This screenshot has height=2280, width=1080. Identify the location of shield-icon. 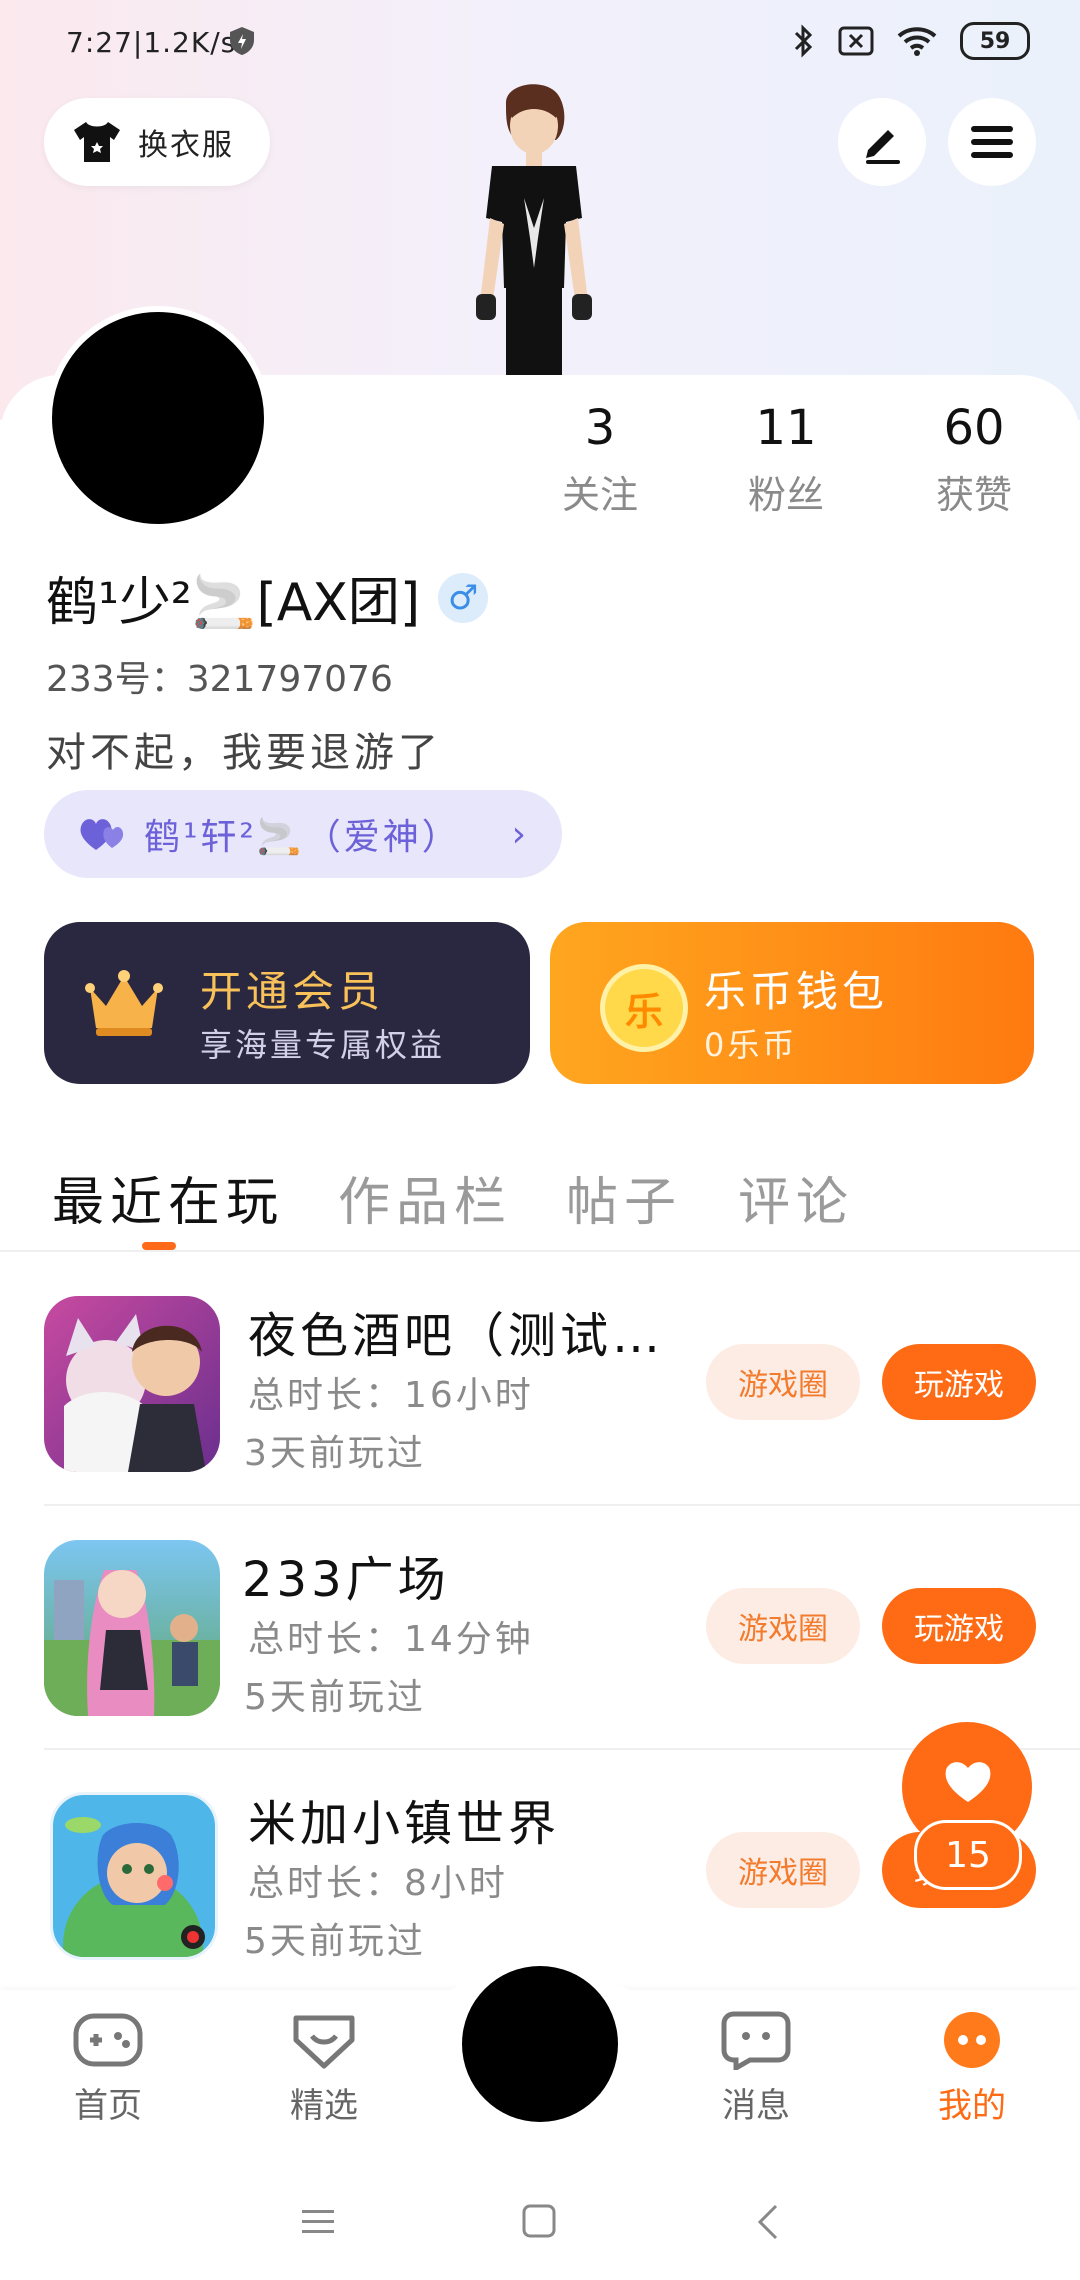
(242, 41).